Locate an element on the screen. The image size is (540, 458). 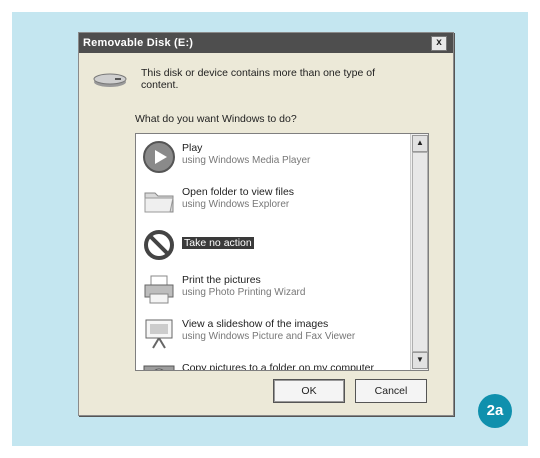
action-name: Open folder to view files is located at coordinates (238, 192).